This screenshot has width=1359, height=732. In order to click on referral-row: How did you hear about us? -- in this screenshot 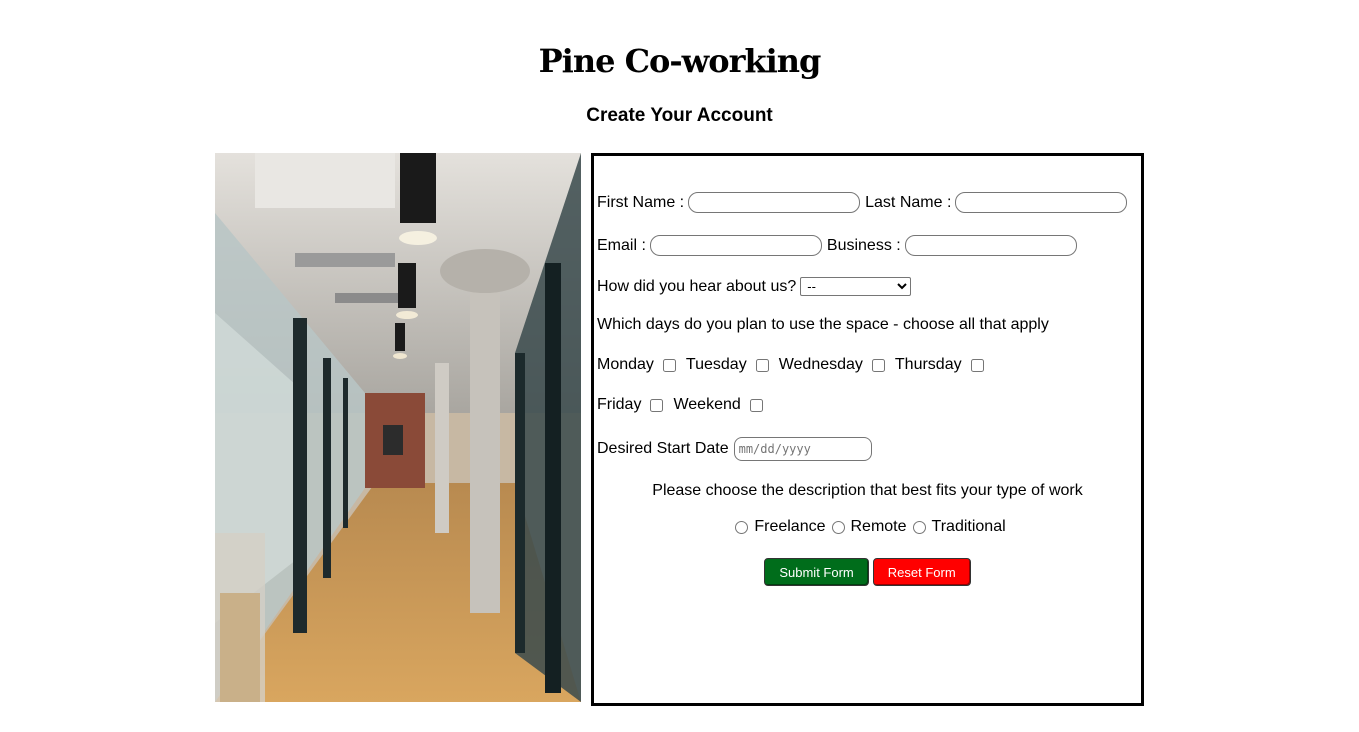, I will do `click(869, 286)`.